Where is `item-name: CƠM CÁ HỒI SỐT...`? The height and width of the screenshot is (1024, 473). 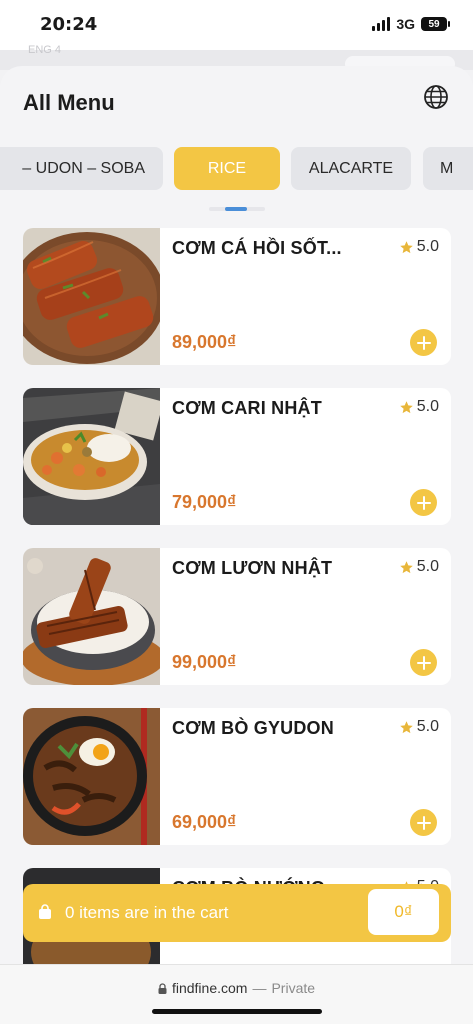 item-name: CƠM CÁ HỒI SỐT... is located at coordinates (257, 248).